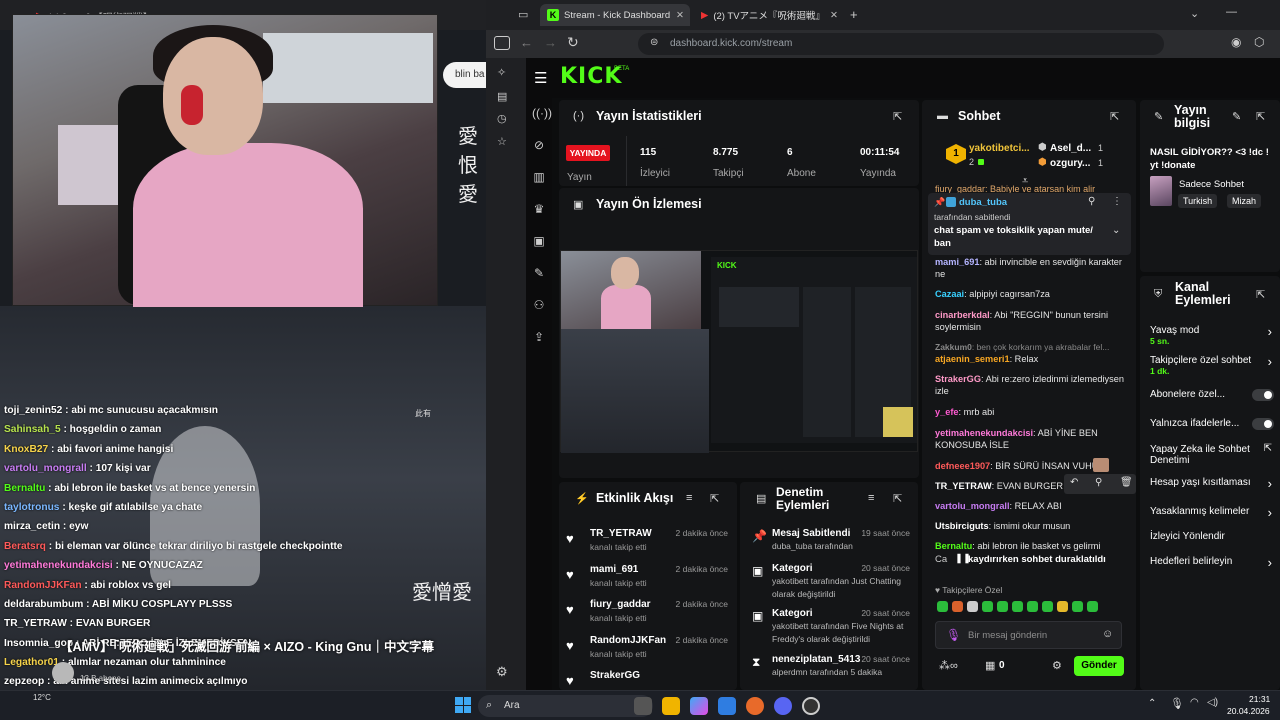  I want to click on sidebar-toggle-icon, so click(502, 43).